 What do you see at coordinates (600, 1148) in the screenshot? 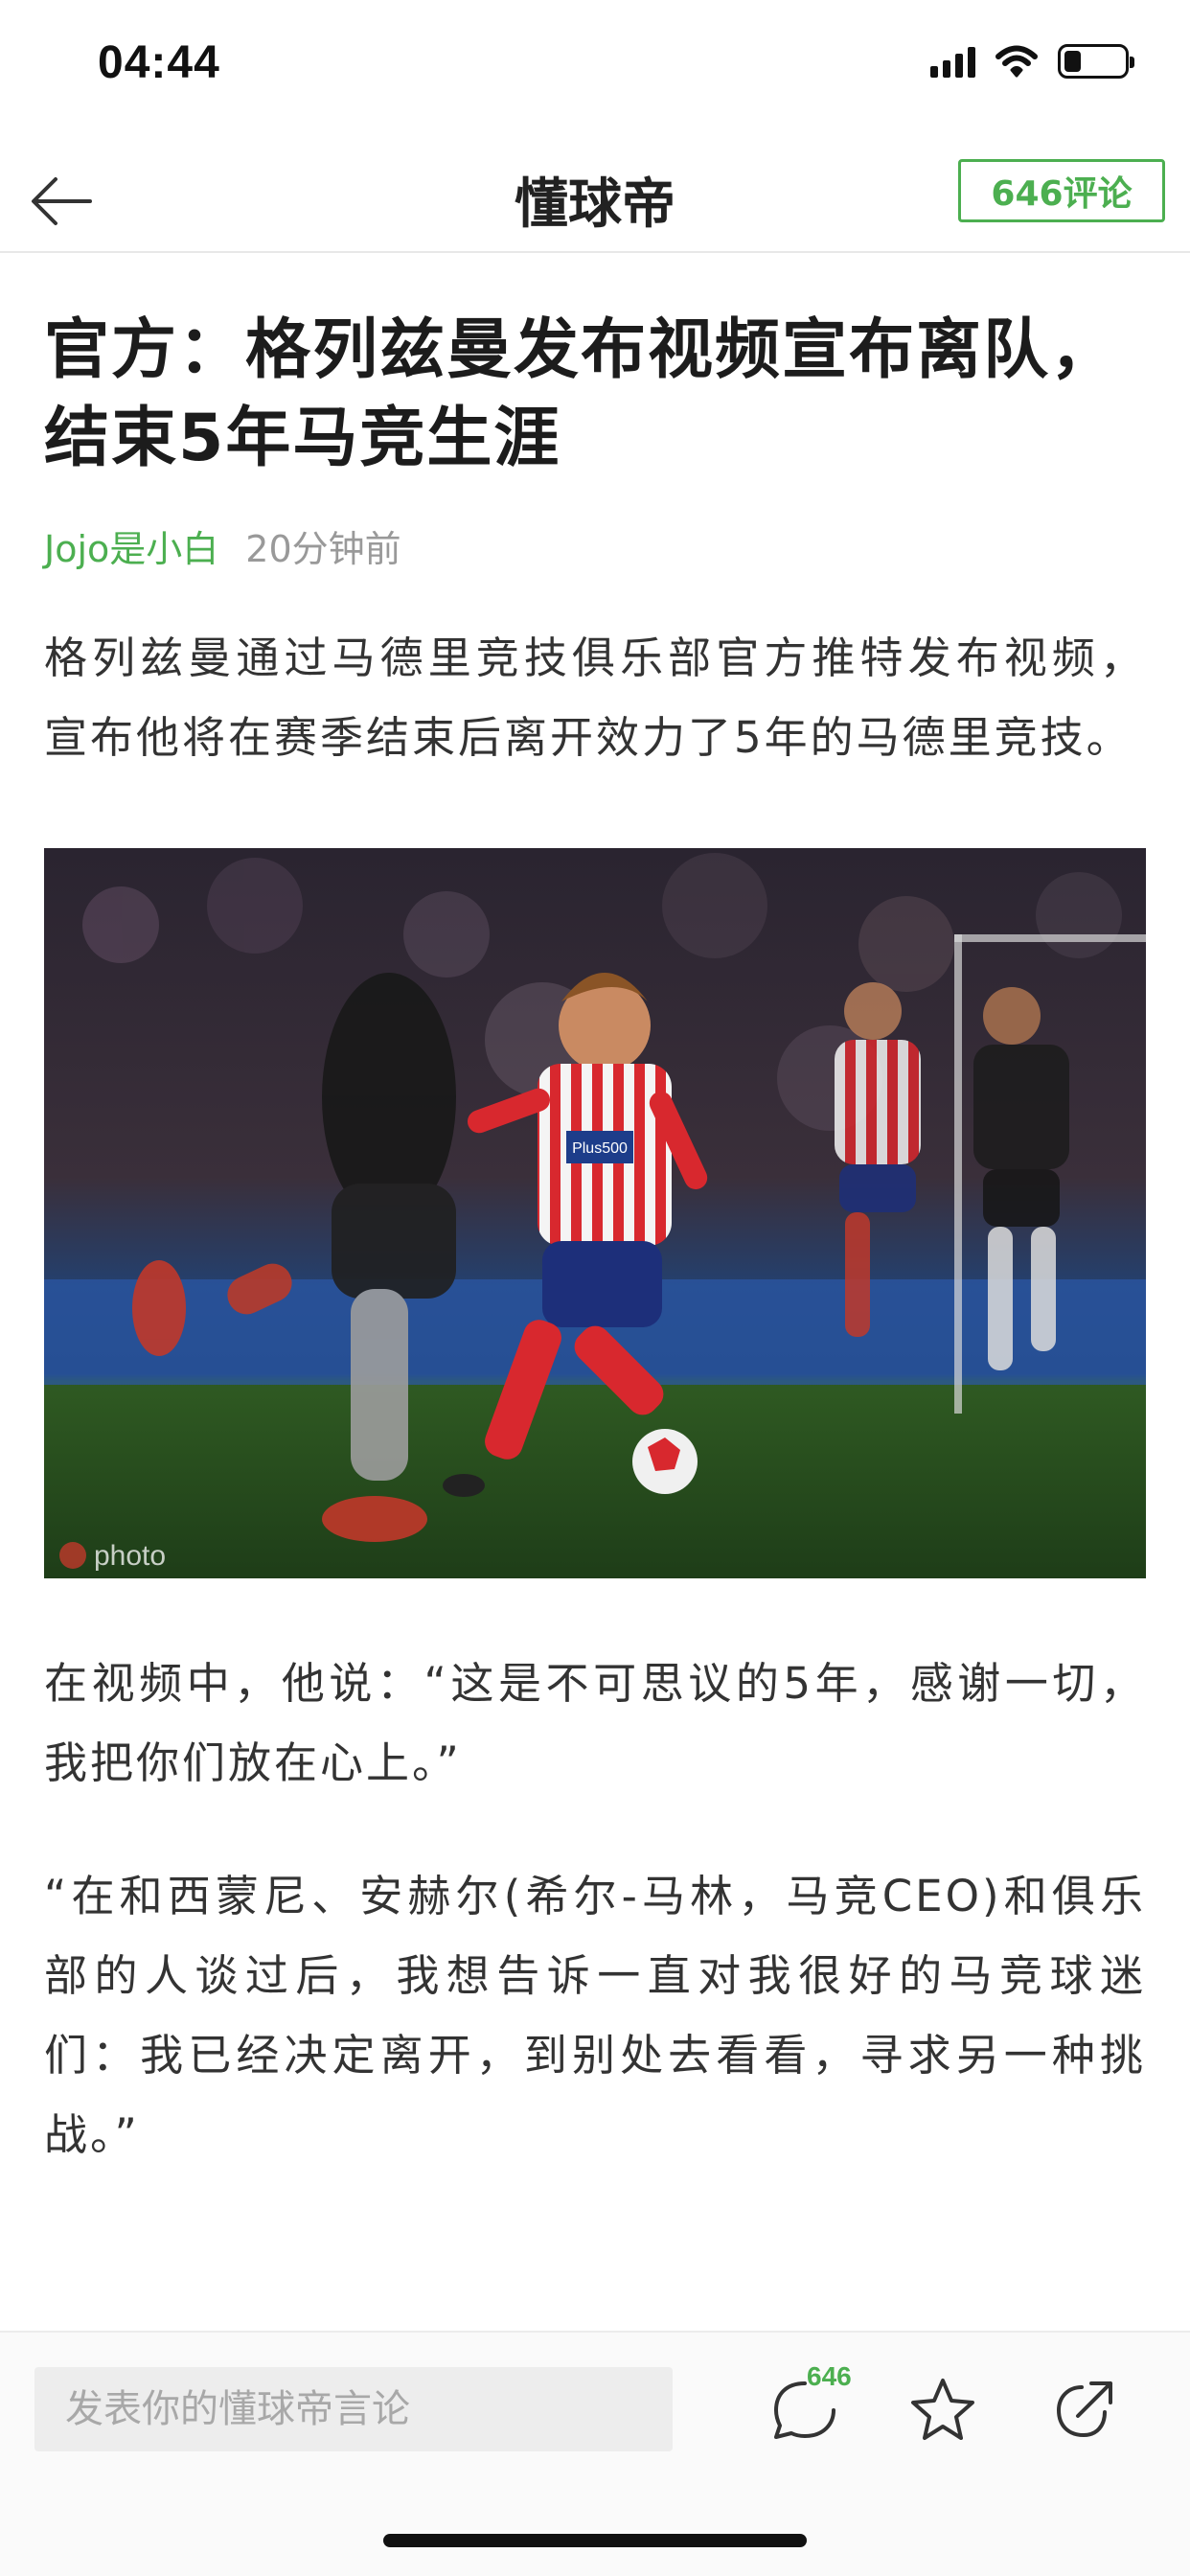
I see `jersey-sponsor-text: Plus500` at bounding box center [600, 1148].